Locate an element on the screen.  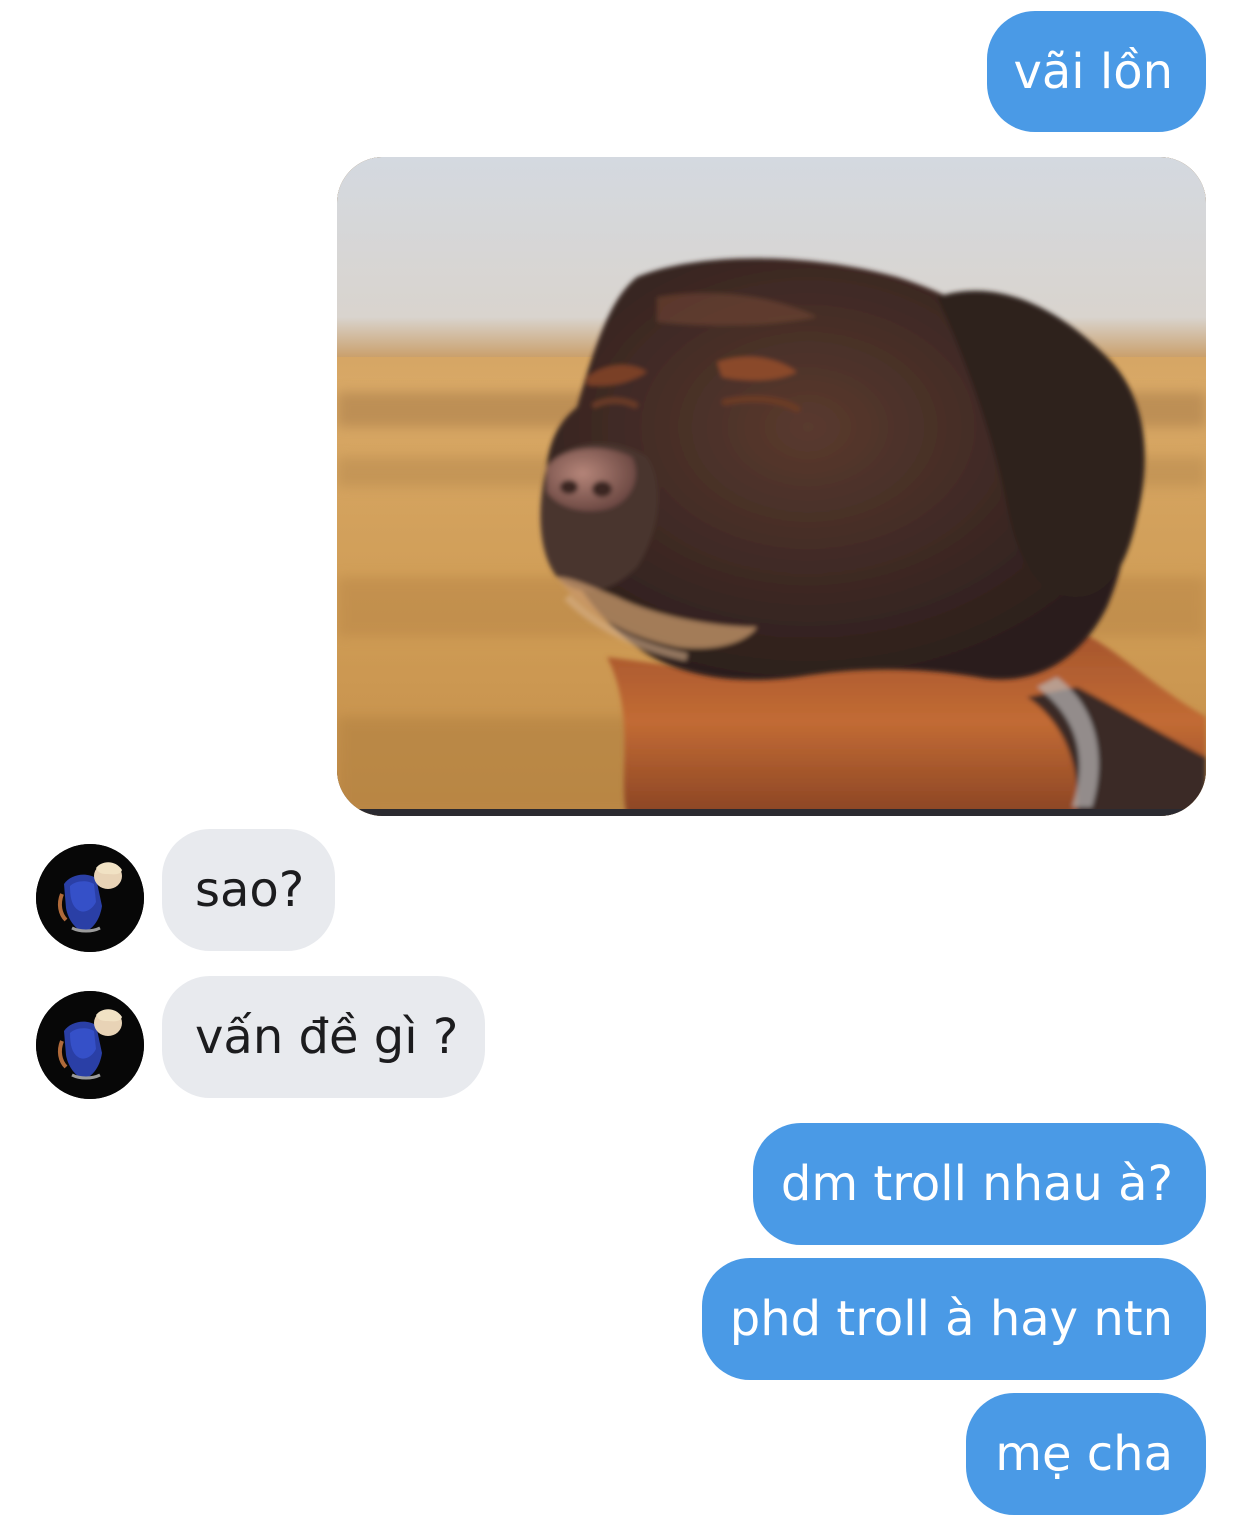
message-text: vãi lồn is located at coordinates (1093, 71).